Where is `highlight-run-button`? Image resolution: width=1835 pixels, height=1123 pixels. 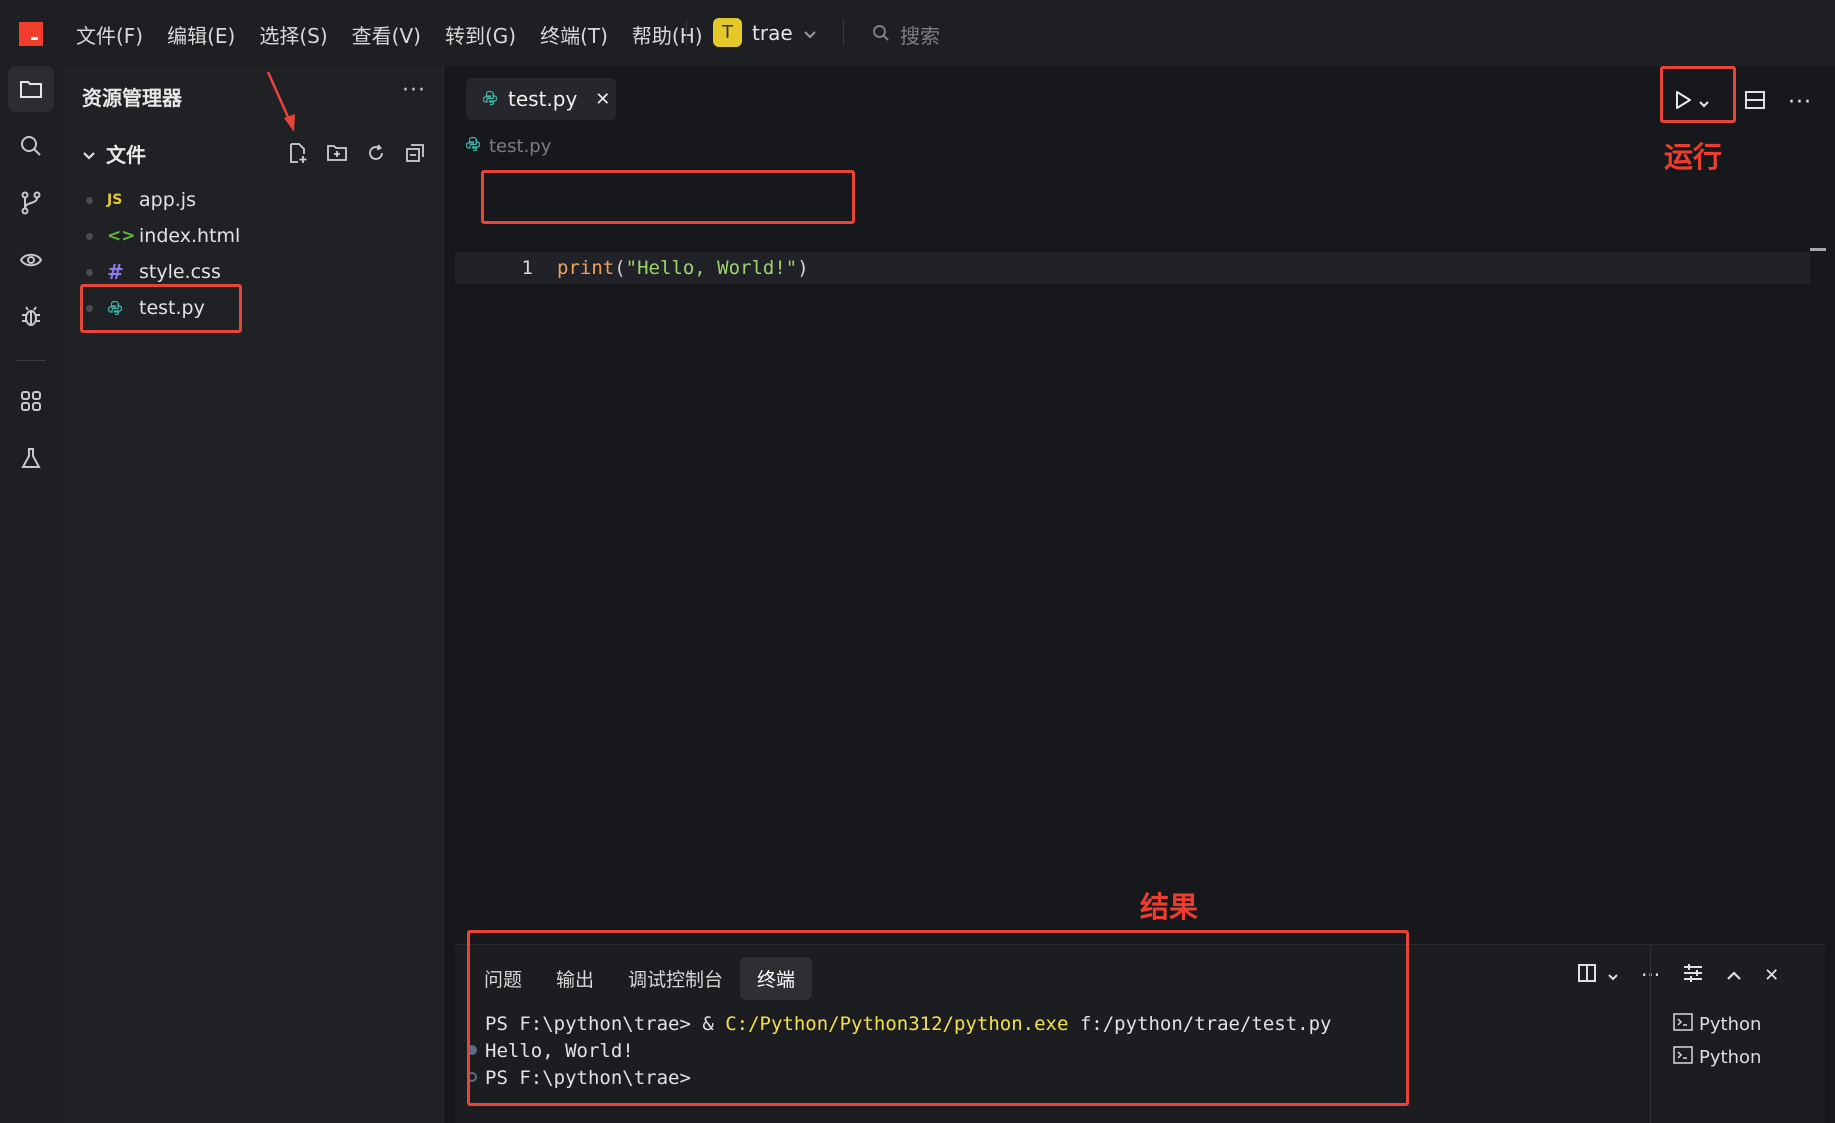
highlight-run-button is located at coordinates (1698, 94).